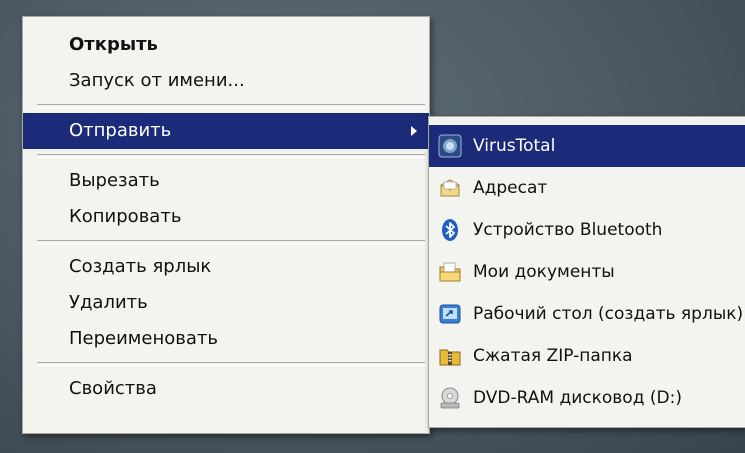 The width and height of the screenshot is (745, 453). What do you see at coordinates (143, 338) in the screenshot?
I see `menu-item-rename-label: Переименовать` at bounding box center [143, 338].